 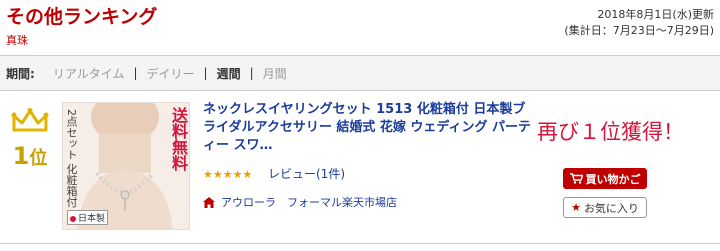 I want to click on rank-number: 1, so click(x=21, y=156).